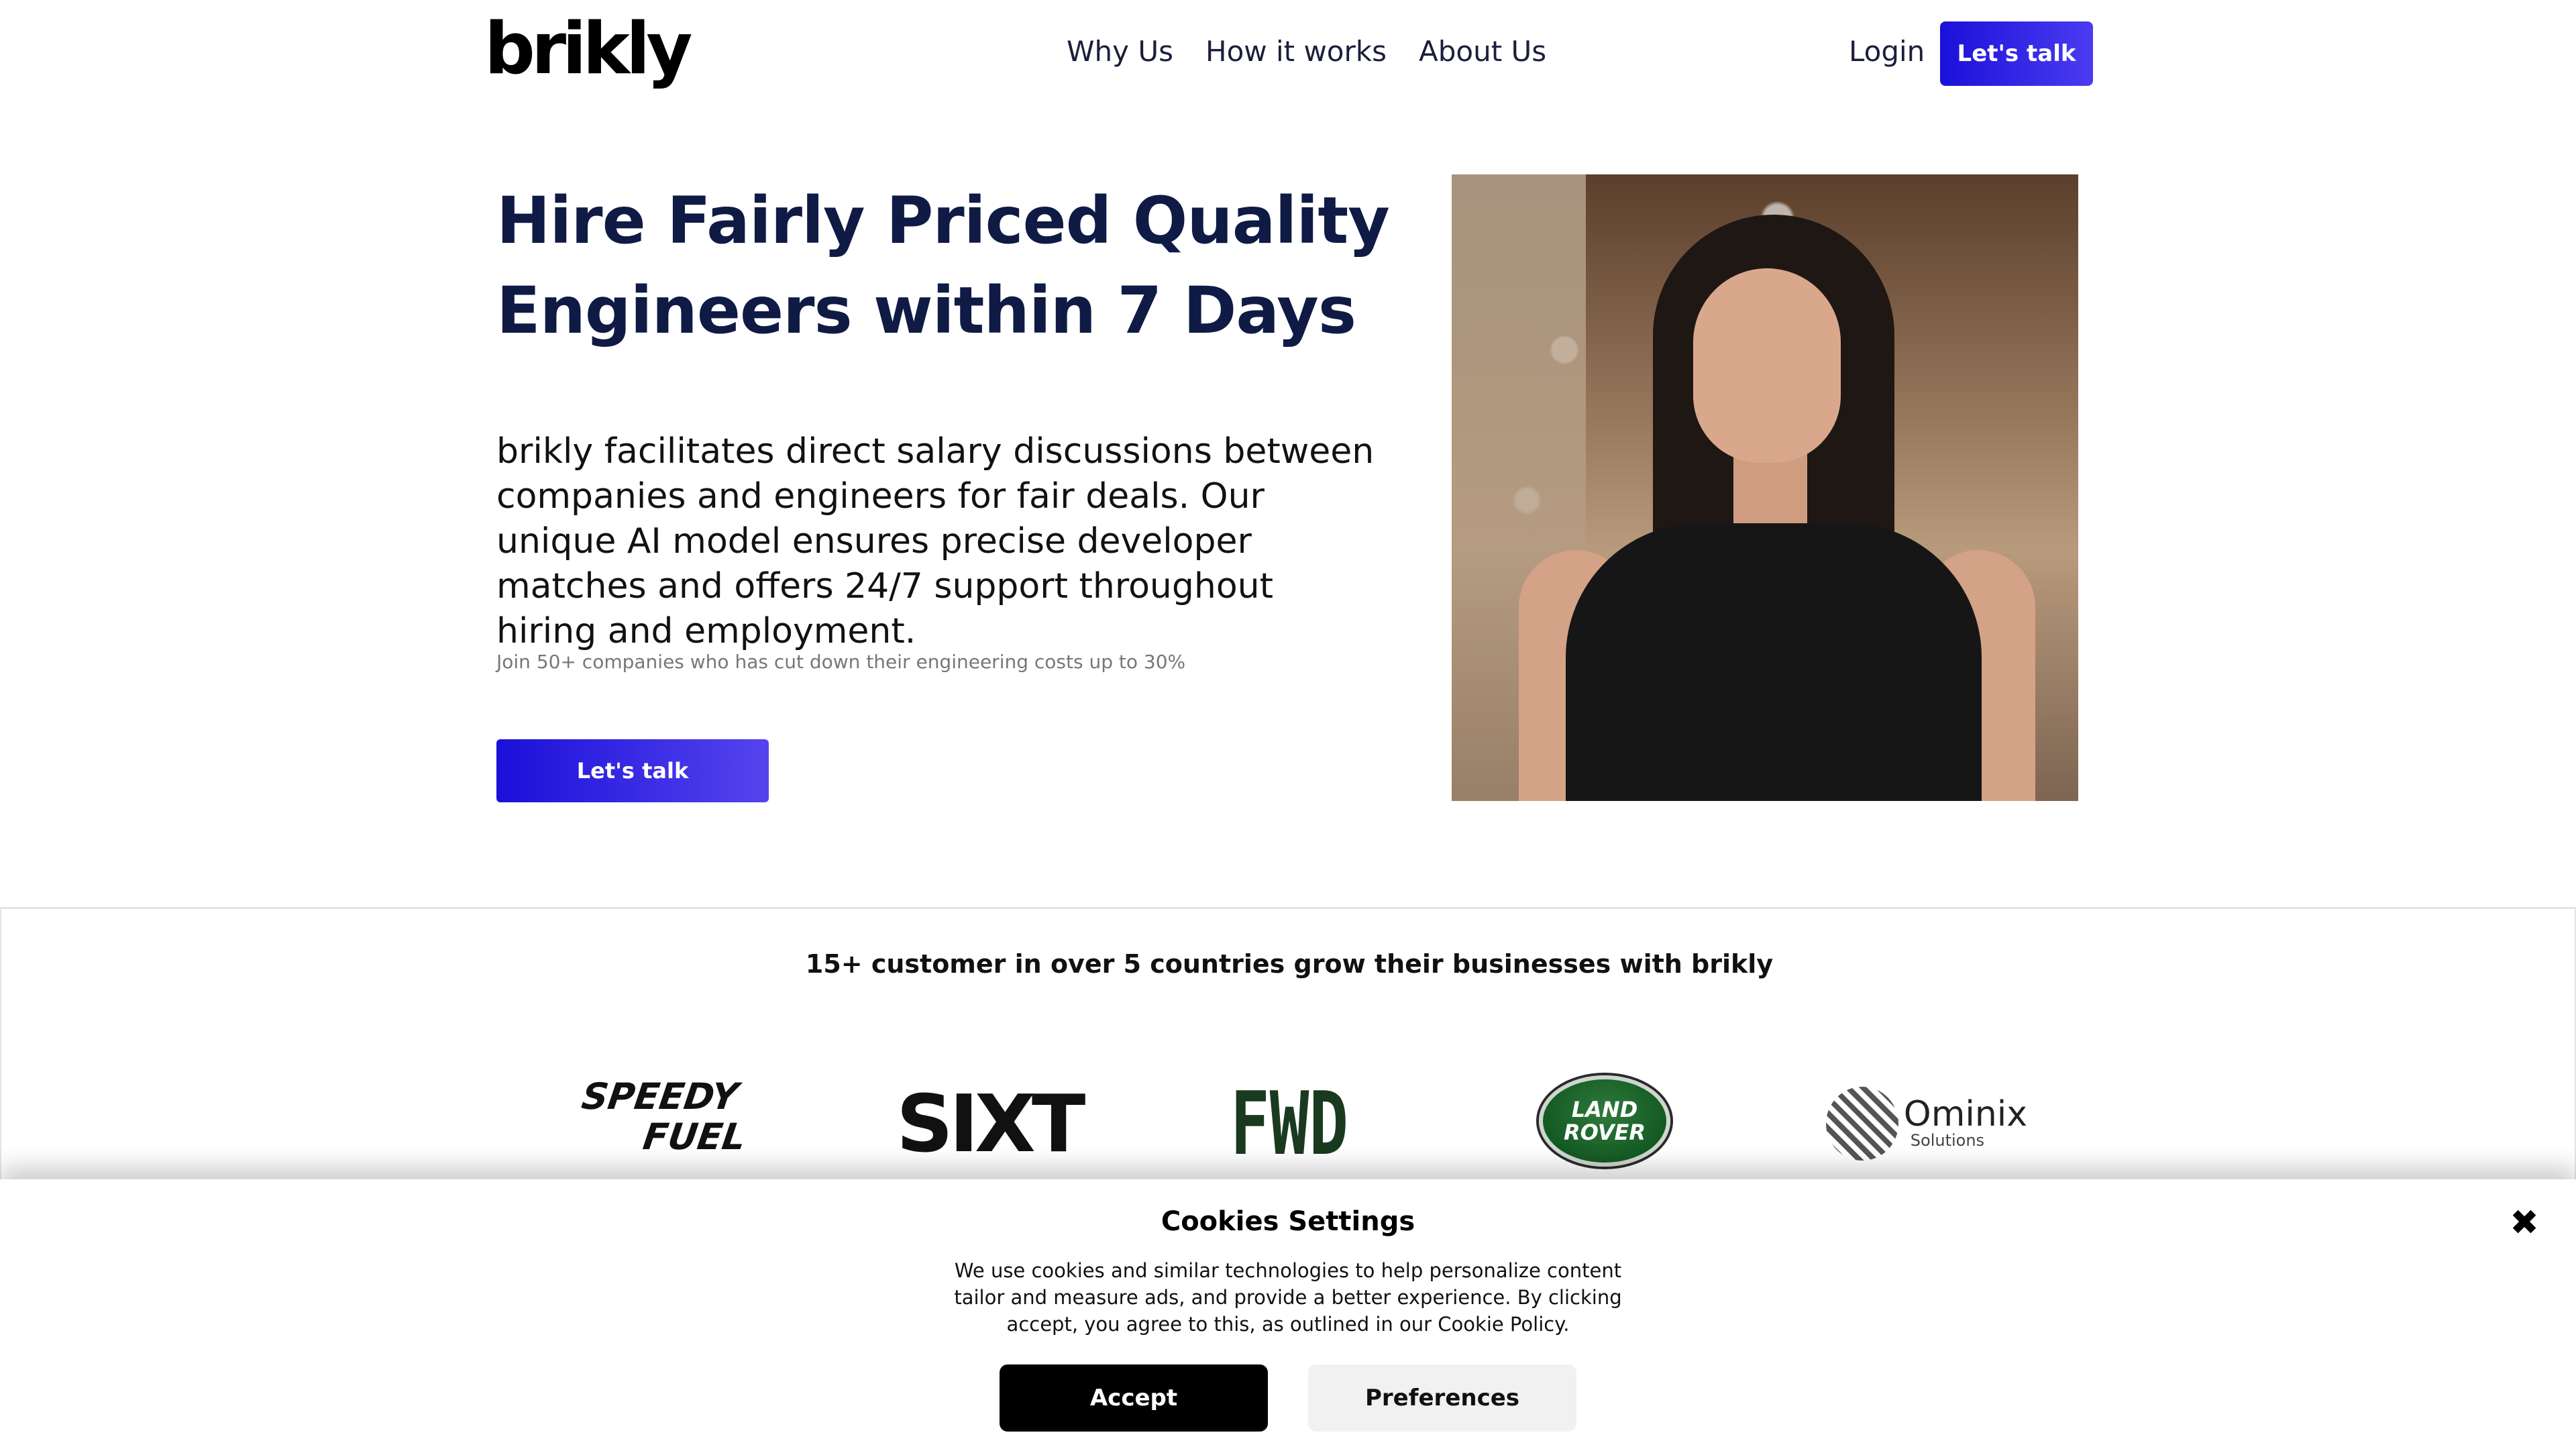 The height and width of the screenshot is (1449, 2576). Describe the element at coordinates (1442, 1398) in the screenshot. I see `cookie-preferences-button: Preferences` at that location.